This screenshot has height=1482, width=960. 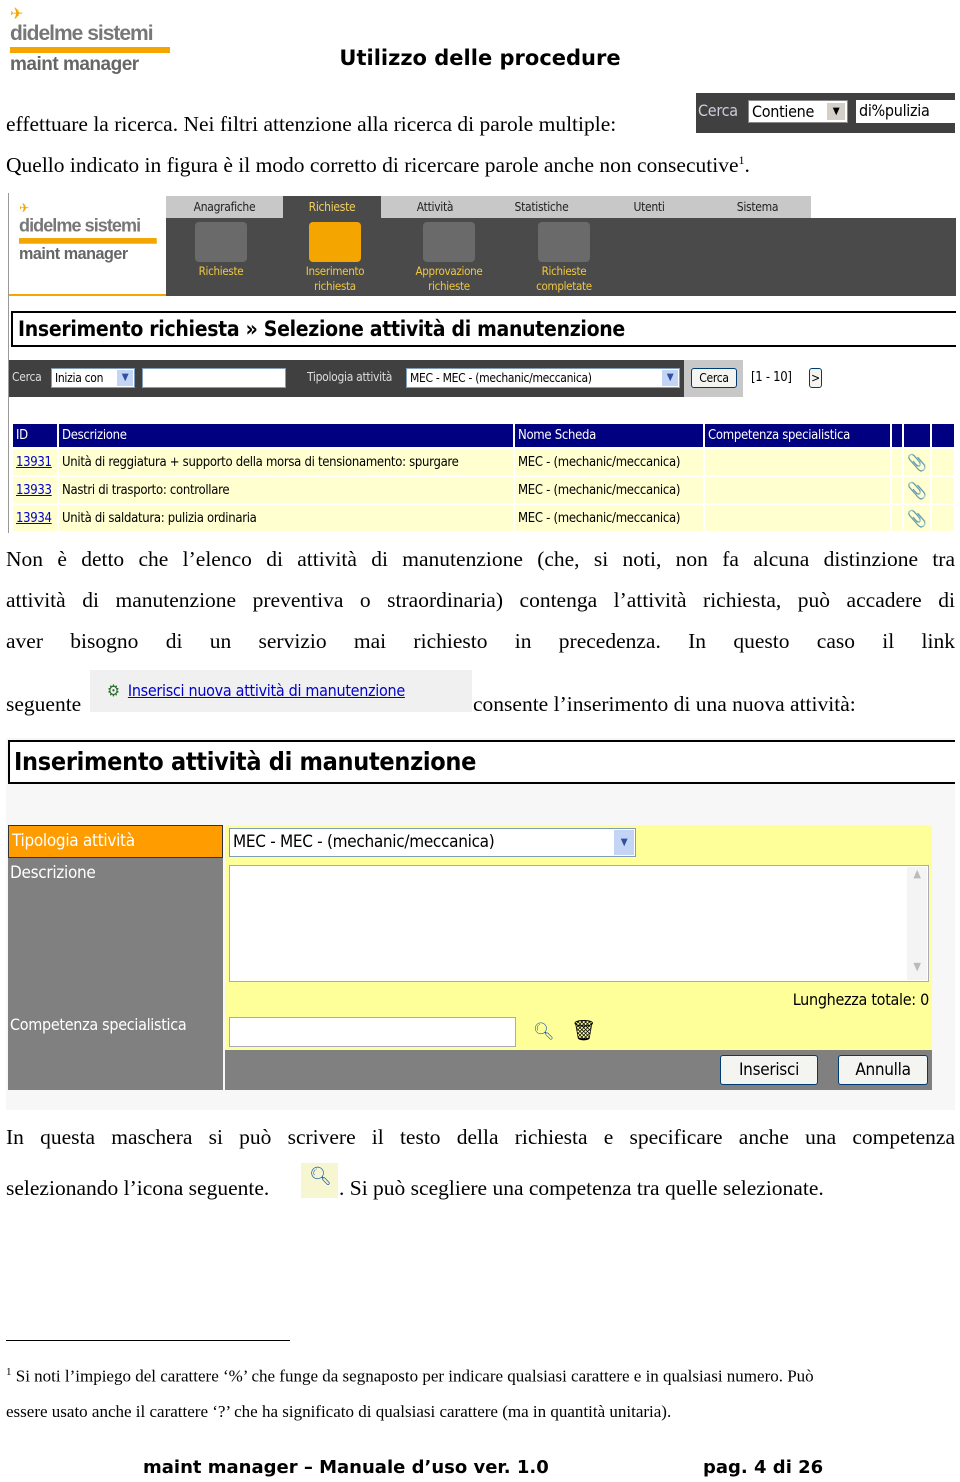 I want to click on row-descrizione: Unità di saldatura: pulizia ordinaria, so click(x=159, y=518).